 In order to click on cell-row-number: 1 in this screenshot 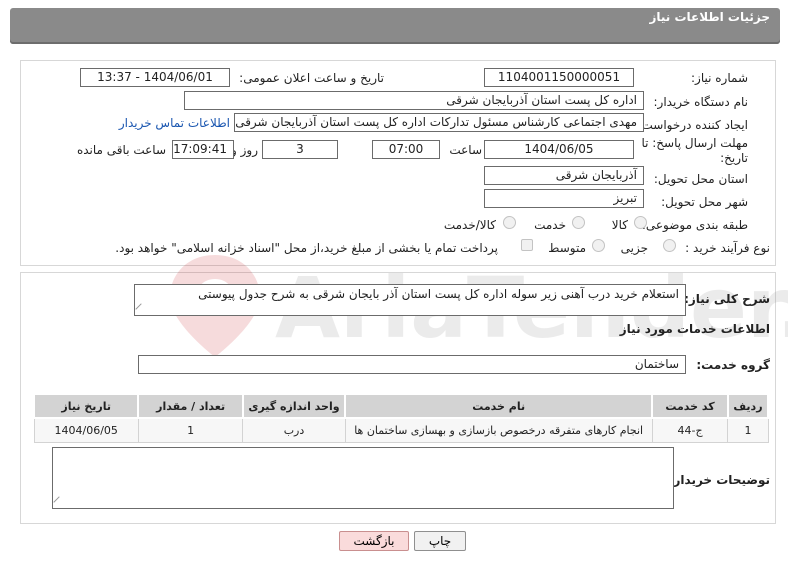, I will do `click(748, 430)`.